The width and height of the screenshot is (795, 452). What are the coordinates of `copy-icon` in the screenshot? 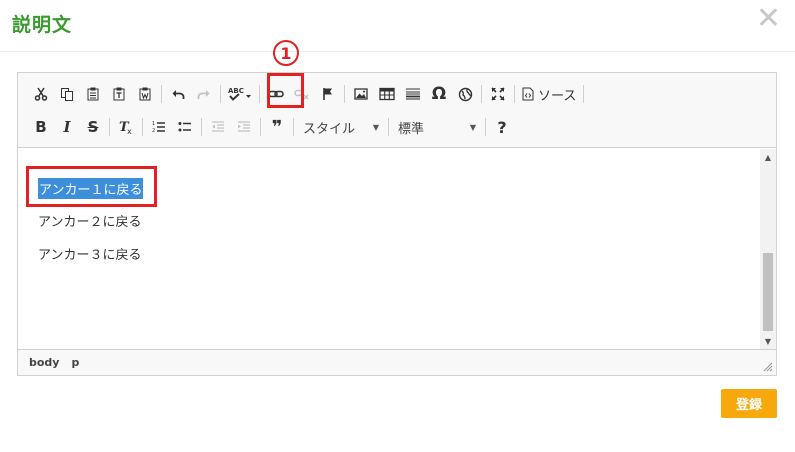 It's located at (67, 94).